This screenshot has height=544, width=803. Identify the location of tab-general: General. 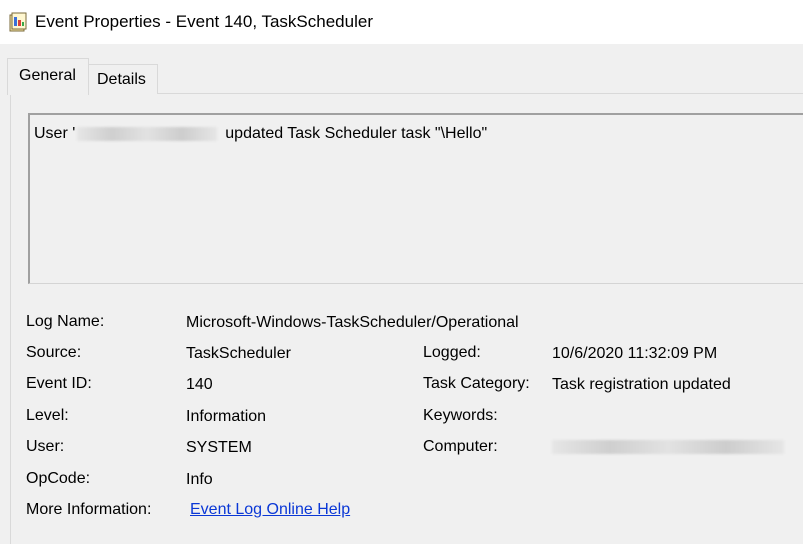
(48, 76).